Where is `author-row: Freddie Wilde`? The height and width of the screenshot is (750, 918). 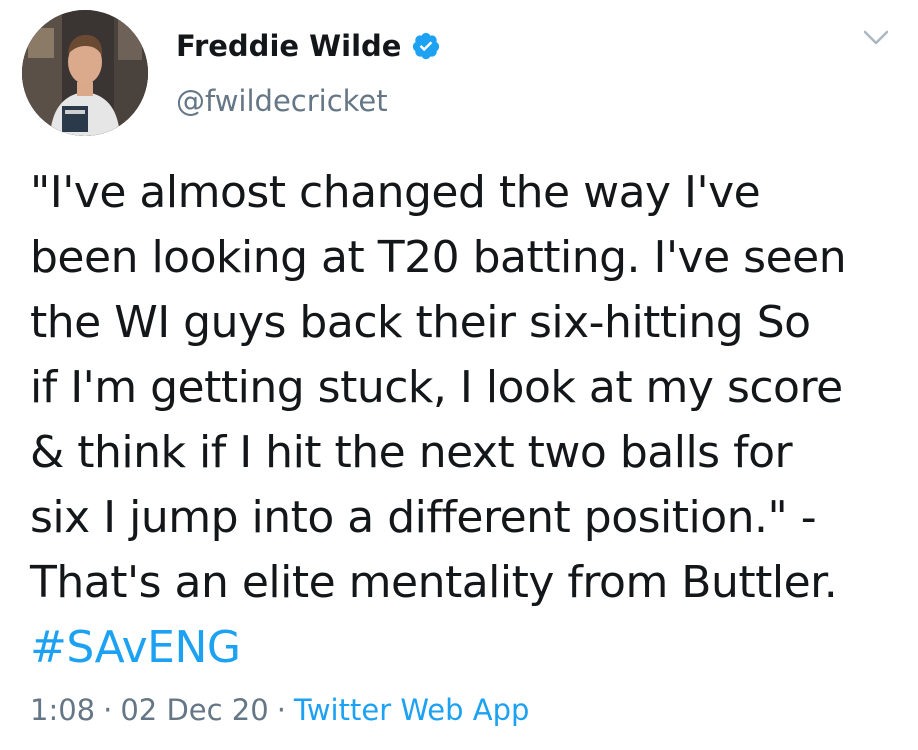 author-row: Freddie Wilde is located at coordinates (308, 46).